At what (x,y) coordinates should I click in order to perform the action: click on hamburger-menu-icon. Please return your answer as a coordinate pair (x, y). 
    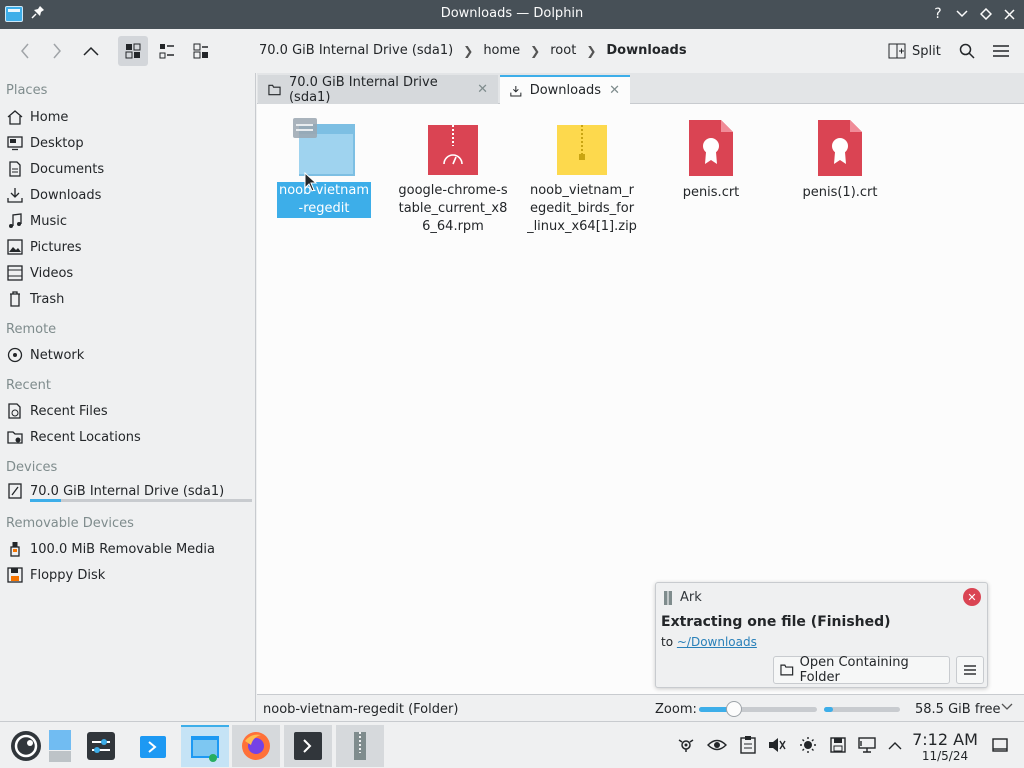
    Looking at the image, I should click on (1001, 51).